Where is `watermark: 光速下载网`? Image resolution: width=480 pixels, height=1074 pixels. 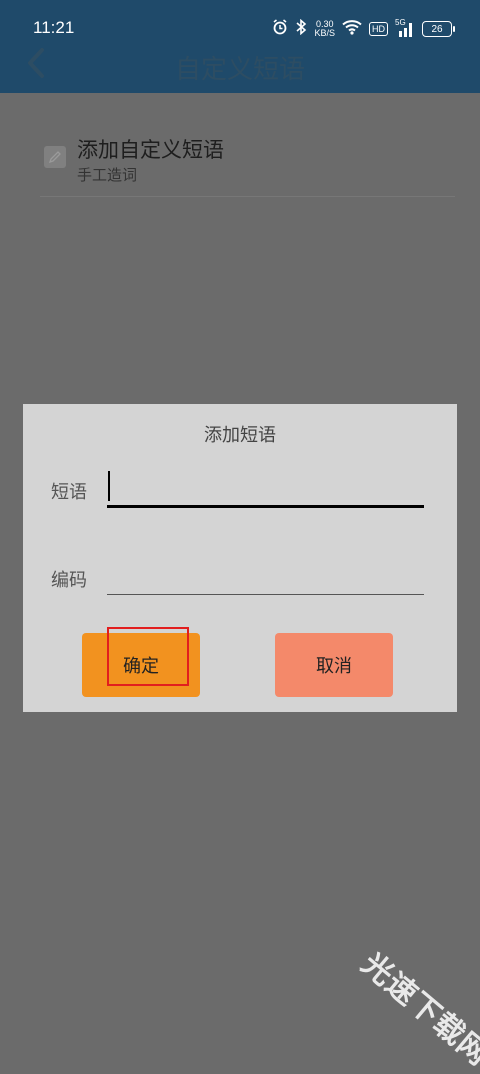 watermark: 光速下载网 is located at coordinates (417, 1009).